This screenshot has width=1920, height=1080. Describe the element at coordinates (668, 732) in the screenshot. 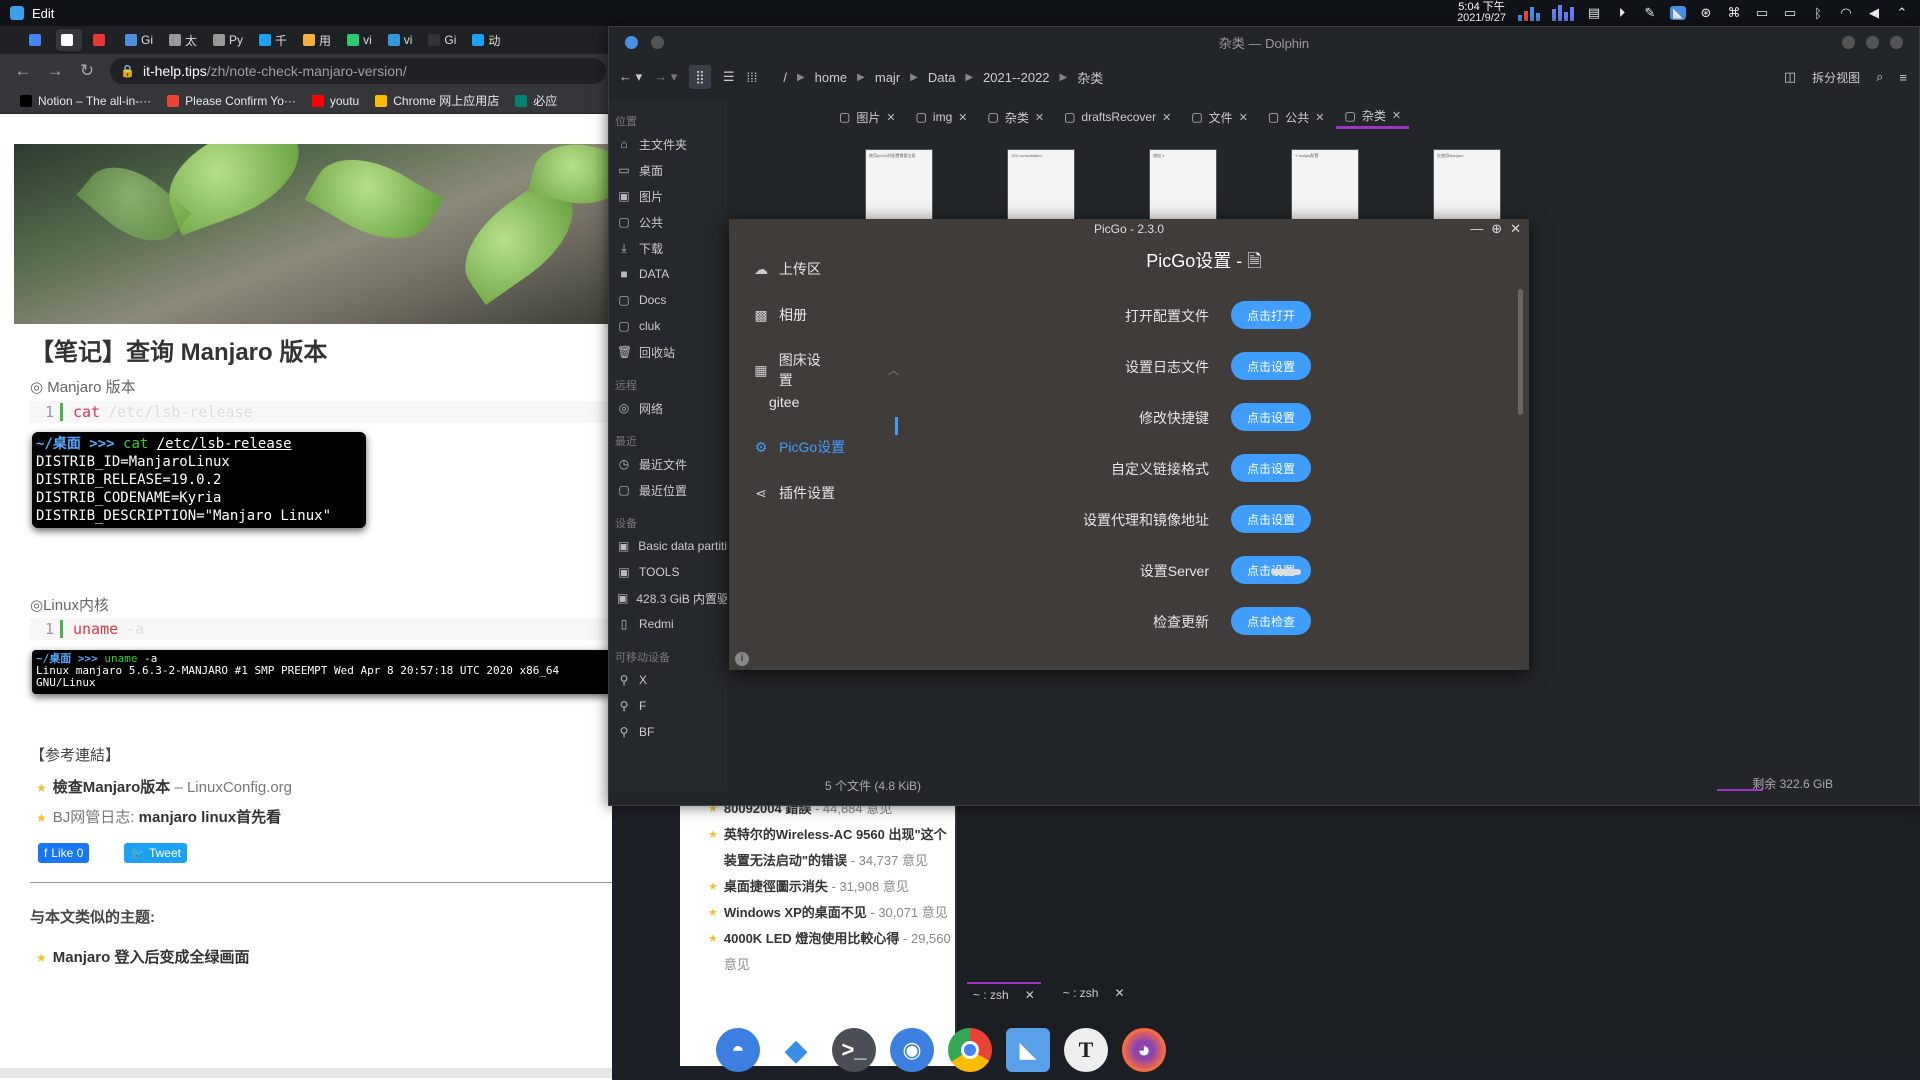

I see `places-item: ⚲ BF` at that location.